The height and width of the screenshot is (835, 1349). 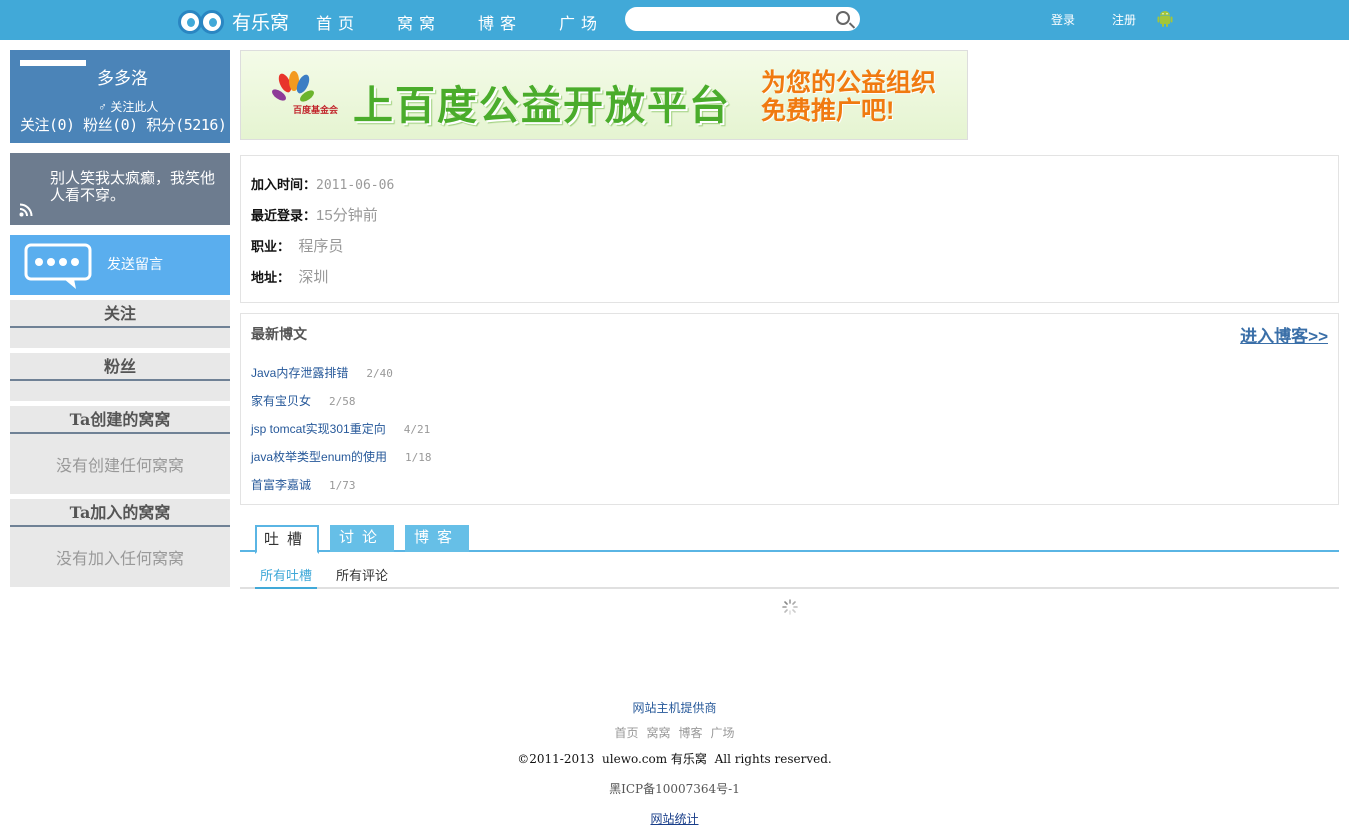 I want to click on join-time-value: 2011-06-06, so click(x=355, y=185).